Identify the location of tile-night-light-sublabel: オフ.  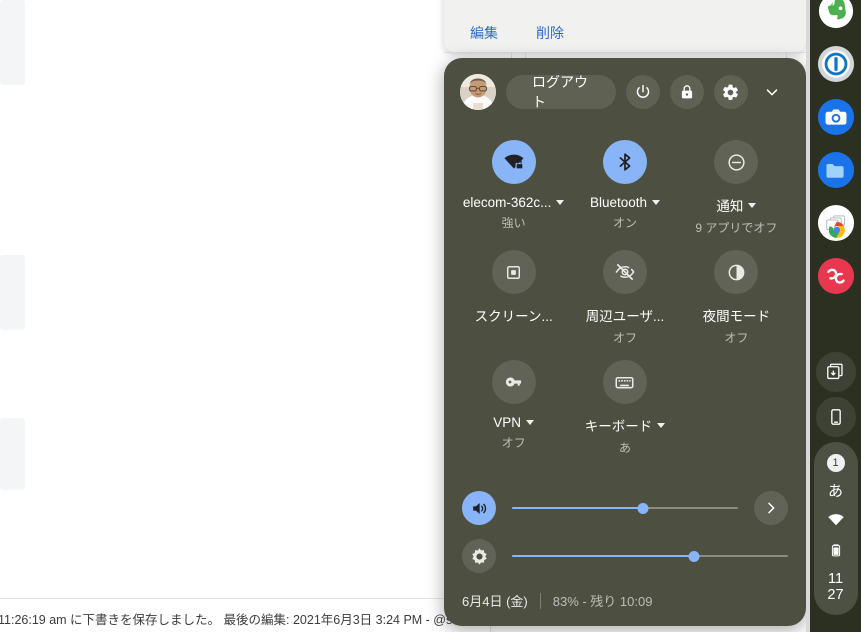
(736, 338).